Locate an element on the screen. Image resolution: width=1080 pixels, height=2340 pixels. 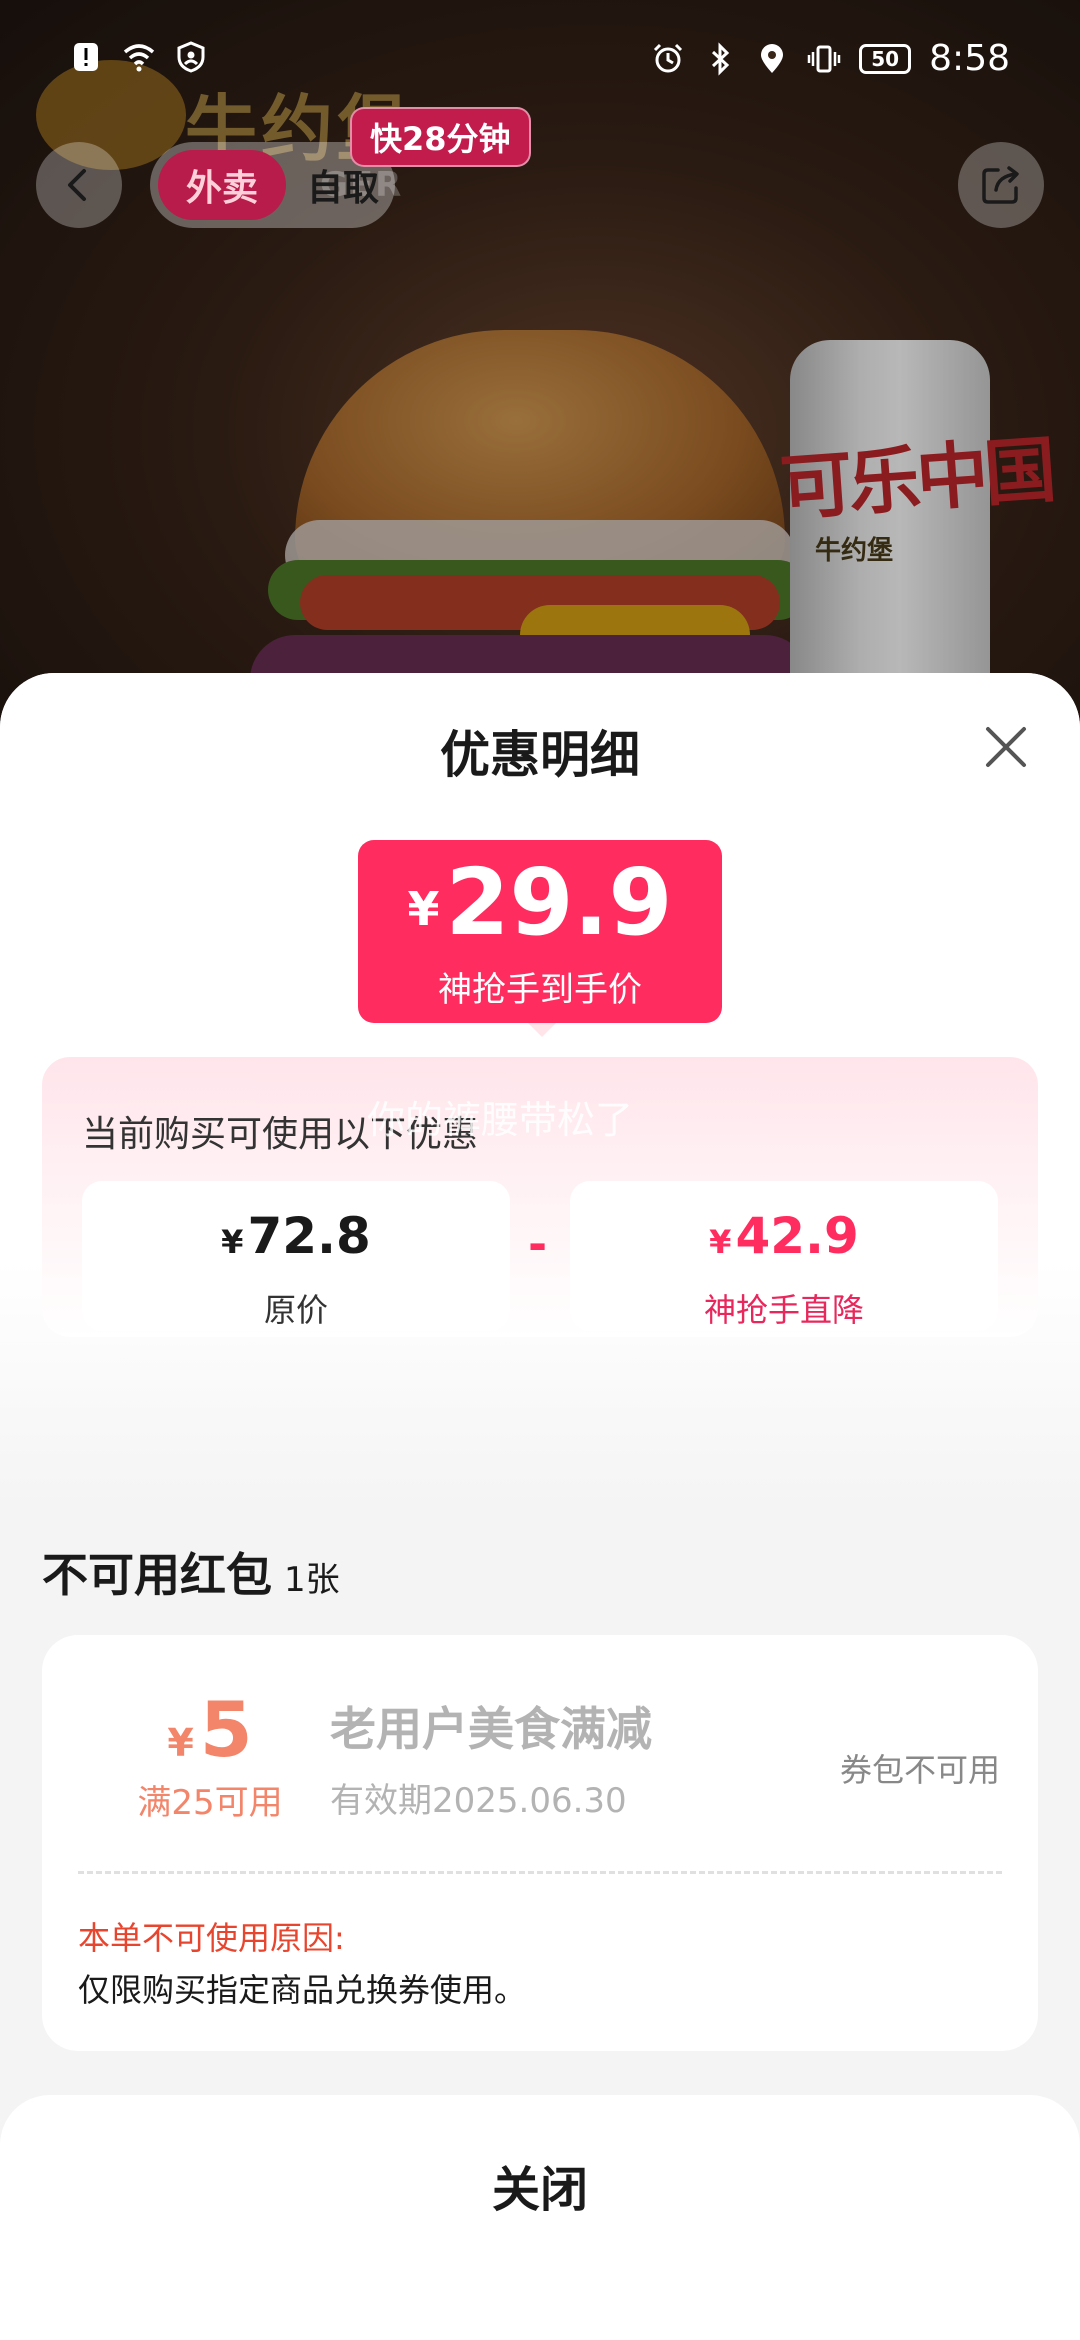
coupon-amount: ¥5 is located at coordinates (210, 1729).